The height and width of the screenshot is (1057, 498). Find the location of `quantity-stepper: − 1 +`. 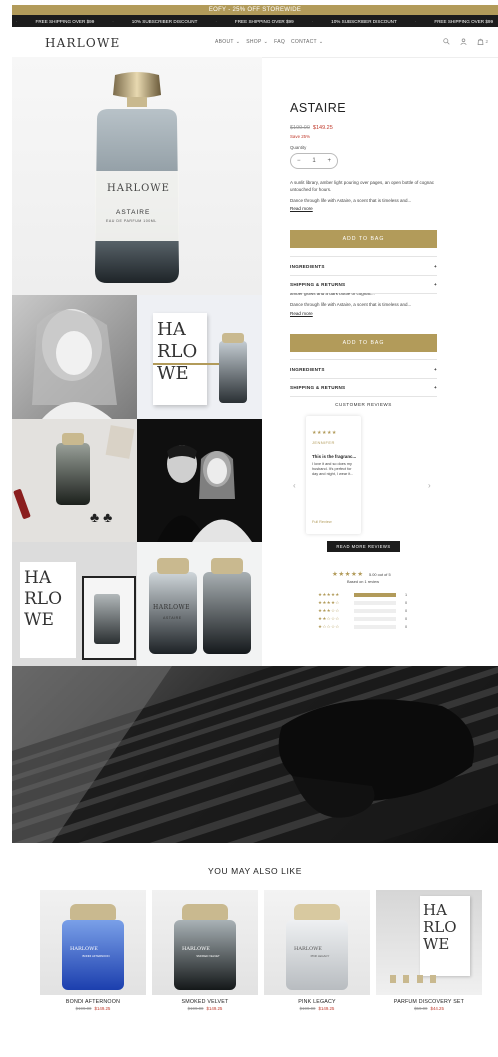

quantity-stepper: − 1 + is located at coordinates (314, 161).